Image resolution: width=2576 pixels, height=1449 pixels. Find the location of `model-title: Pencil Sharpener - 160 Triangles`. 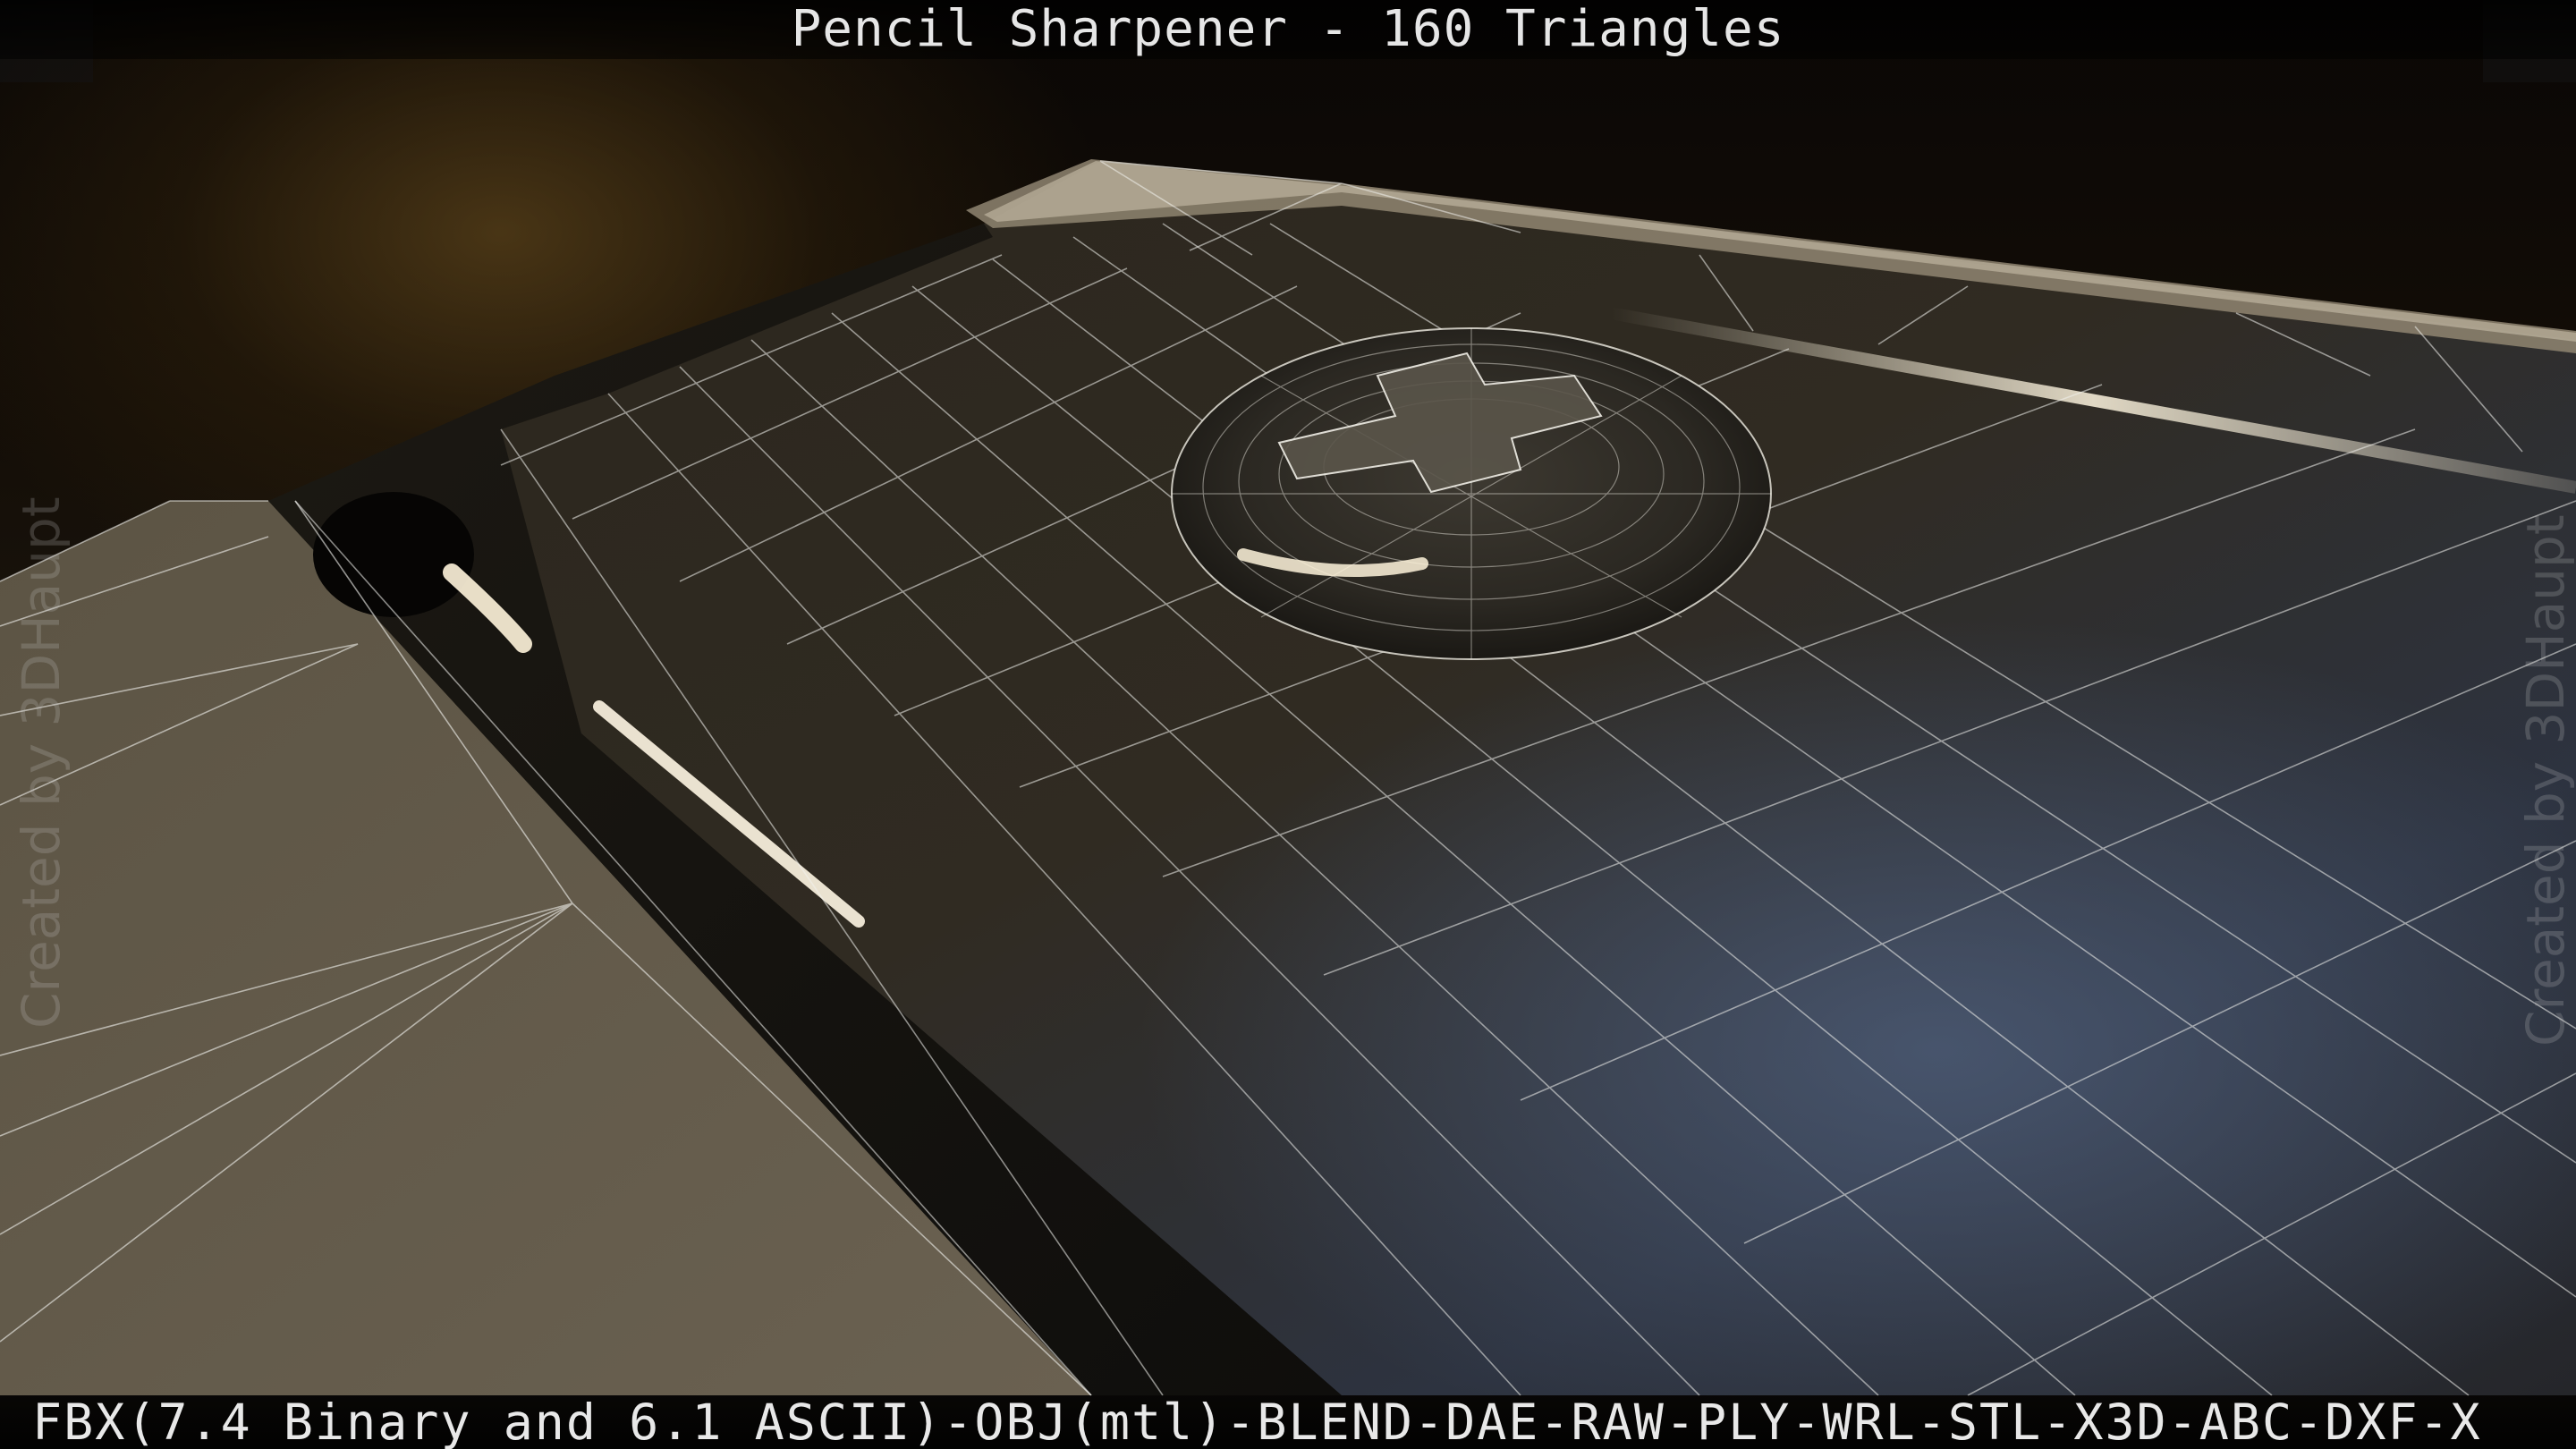

model-title: Pencil Sharpener - 160 Triangles is located at coordinates (1288, 29).